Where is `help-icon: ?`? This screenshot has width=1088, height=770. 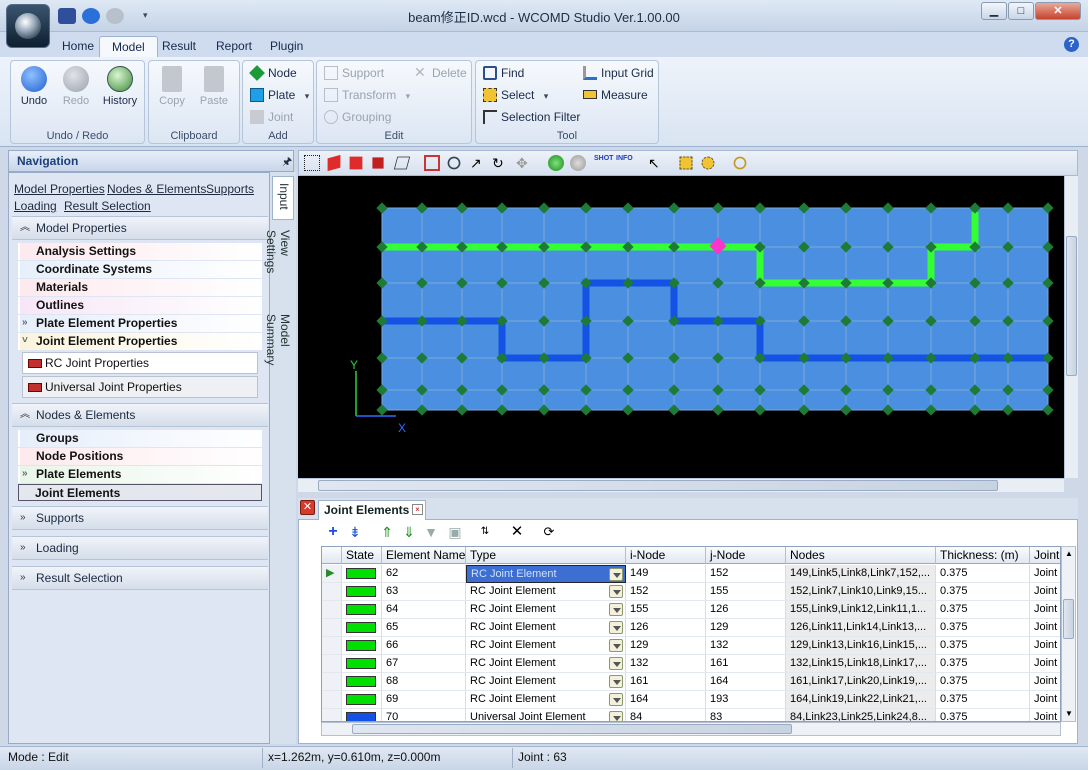 help-icon: ? is located at coordinates (1071, 44).